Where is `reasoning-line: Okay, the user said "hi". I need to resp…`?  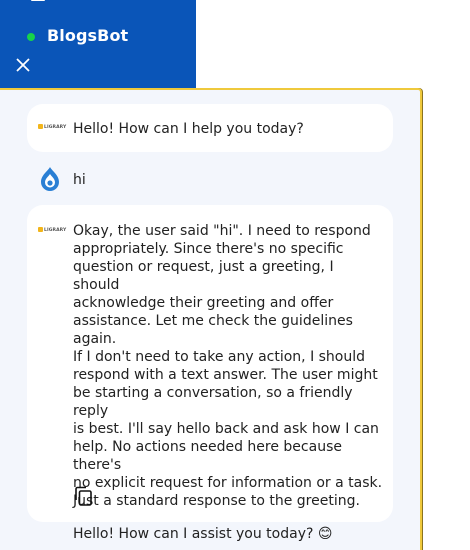
reasoning-line: Okay, the user said "hi". I need to resp… is located at coordinates (222, 231).